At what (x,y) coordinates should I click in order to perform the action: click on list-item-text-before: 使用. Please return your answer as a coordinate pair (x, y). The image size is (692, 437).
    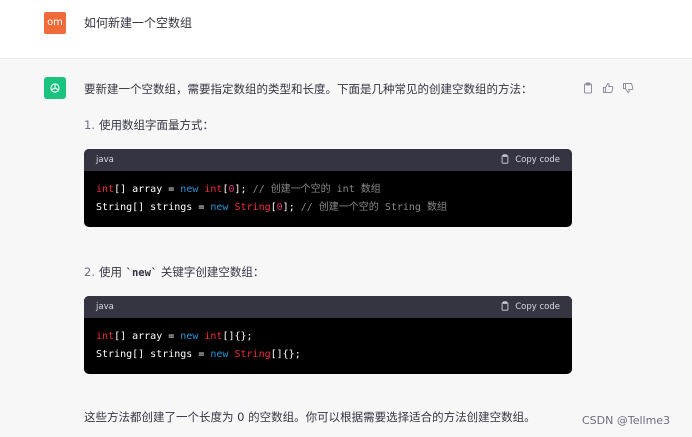
    Looking at the image, I should click on (112, 272).